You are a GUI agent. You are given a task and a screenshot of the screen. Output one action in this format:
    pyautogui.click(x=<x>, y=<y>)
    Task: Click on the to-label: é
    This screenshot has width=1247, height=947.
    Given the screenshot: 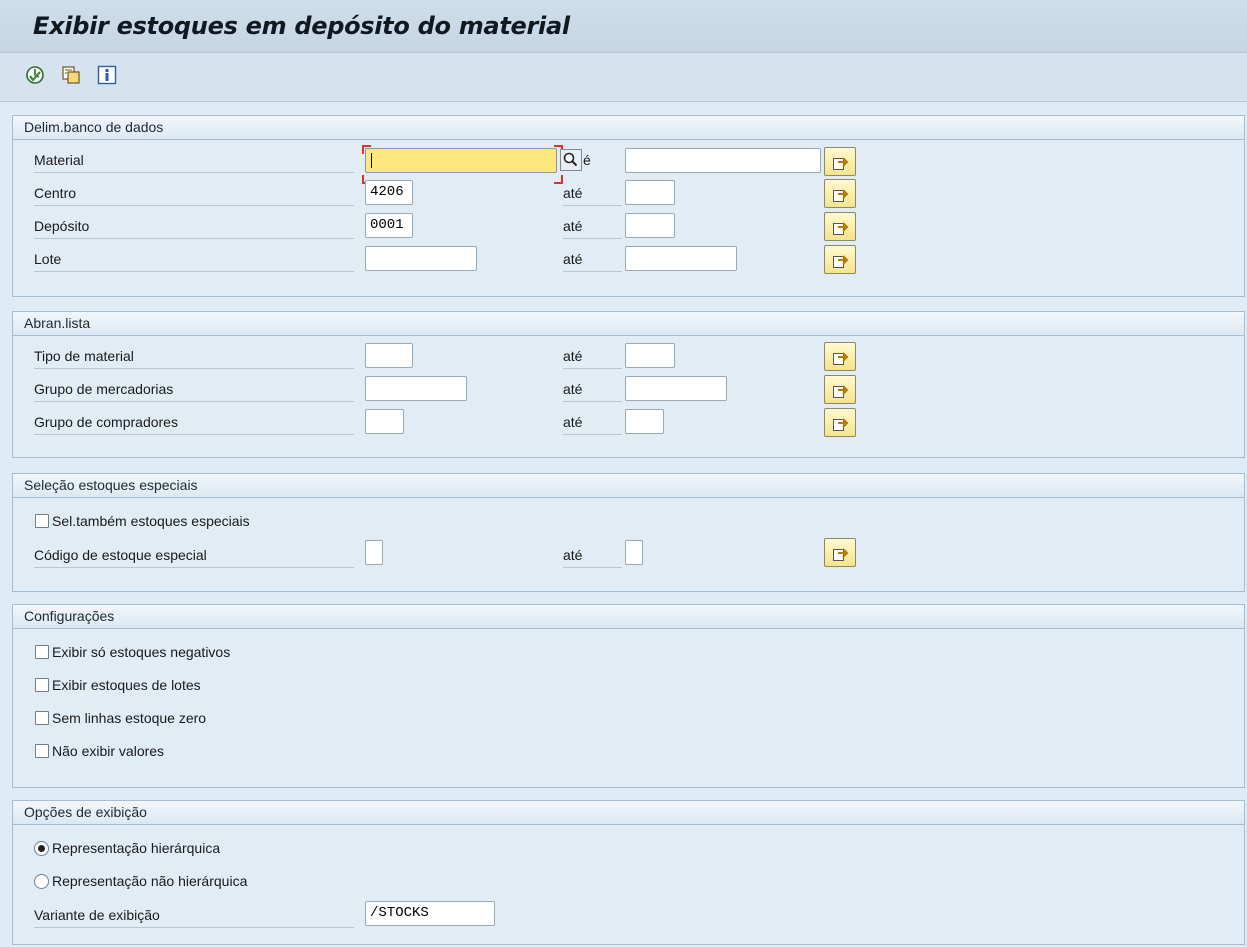 What is the action you would take?
    pyautogui.click(x=587, y=160)
    